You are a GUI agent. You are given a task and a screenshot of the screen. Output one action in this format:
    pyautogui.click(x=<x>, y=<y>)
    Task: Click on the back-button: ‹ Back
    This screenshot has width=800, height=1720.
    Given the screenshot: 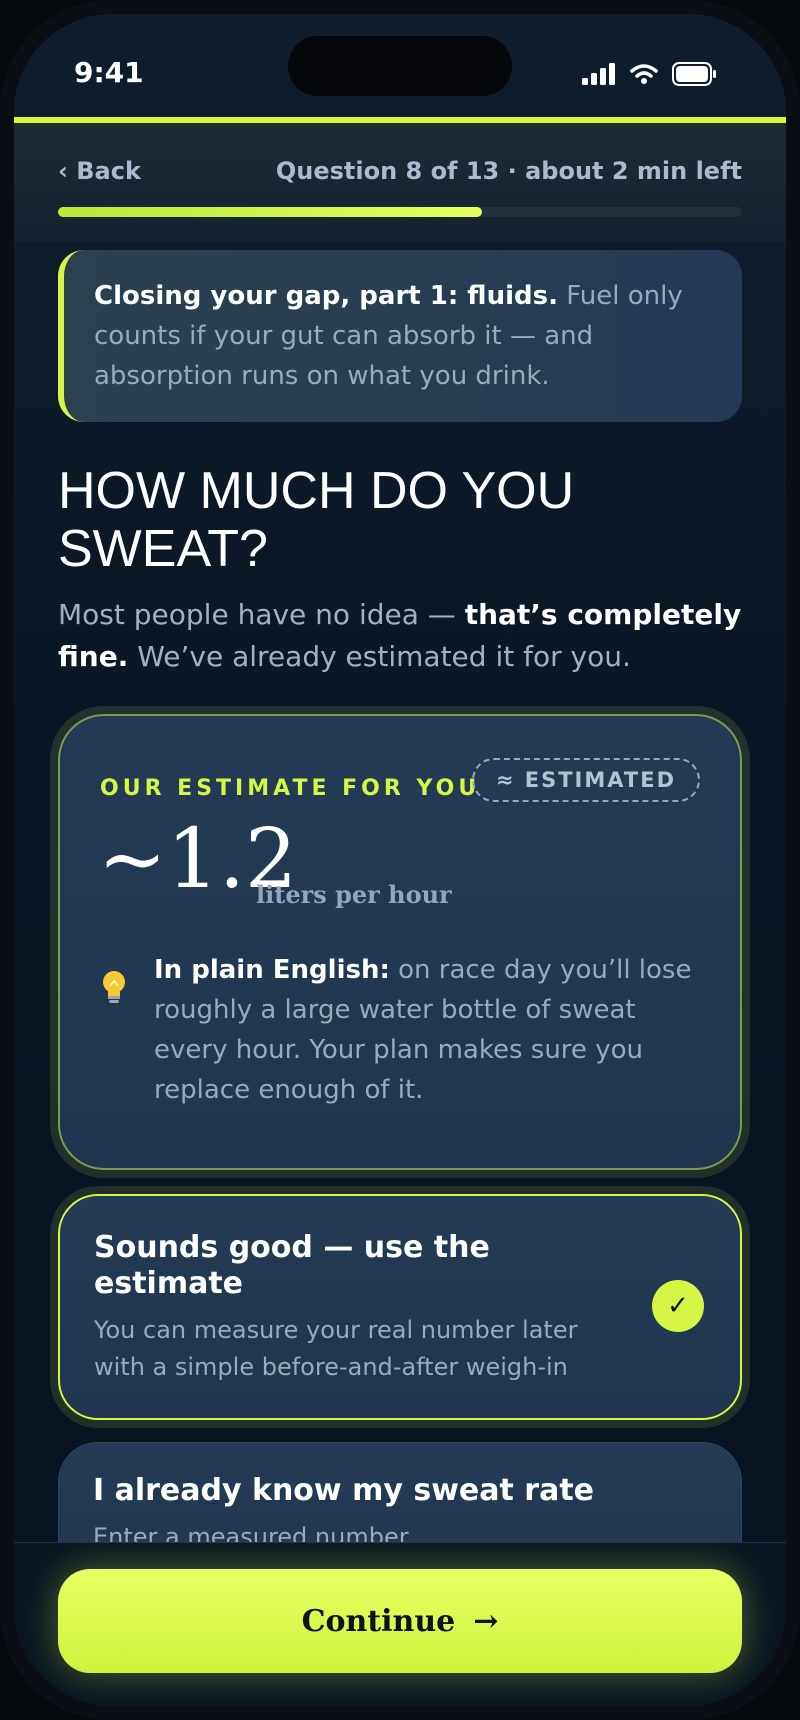 What is the action you would take?
    pyautogui.click(x=99, y=171)
    